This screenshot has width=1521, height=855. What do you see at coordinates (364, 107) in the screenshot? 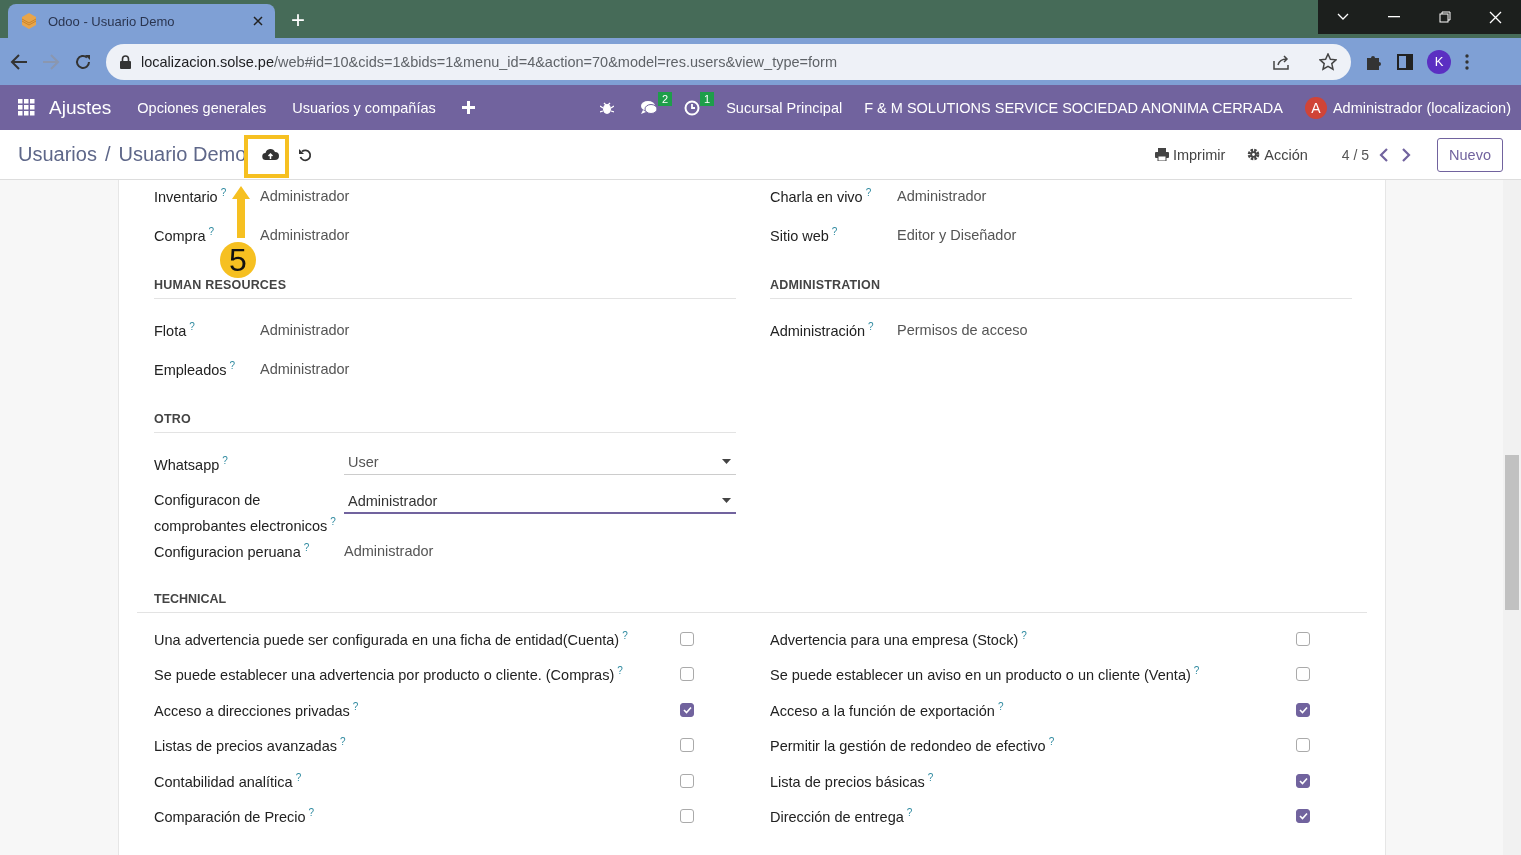
I see `menu-item: Usuarios y compañías` at bounding box center [364, 107].